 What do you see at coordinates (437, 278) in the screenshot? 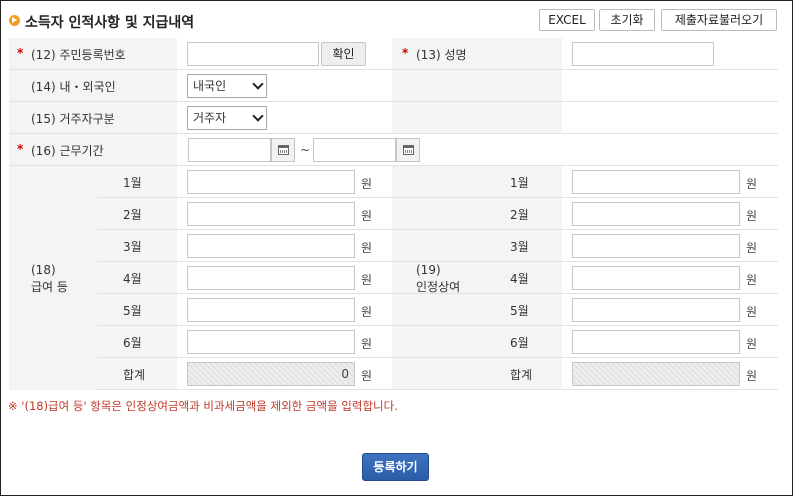
I see `month-row: 4월 원 4월 원` at bounding box center [437, 278].